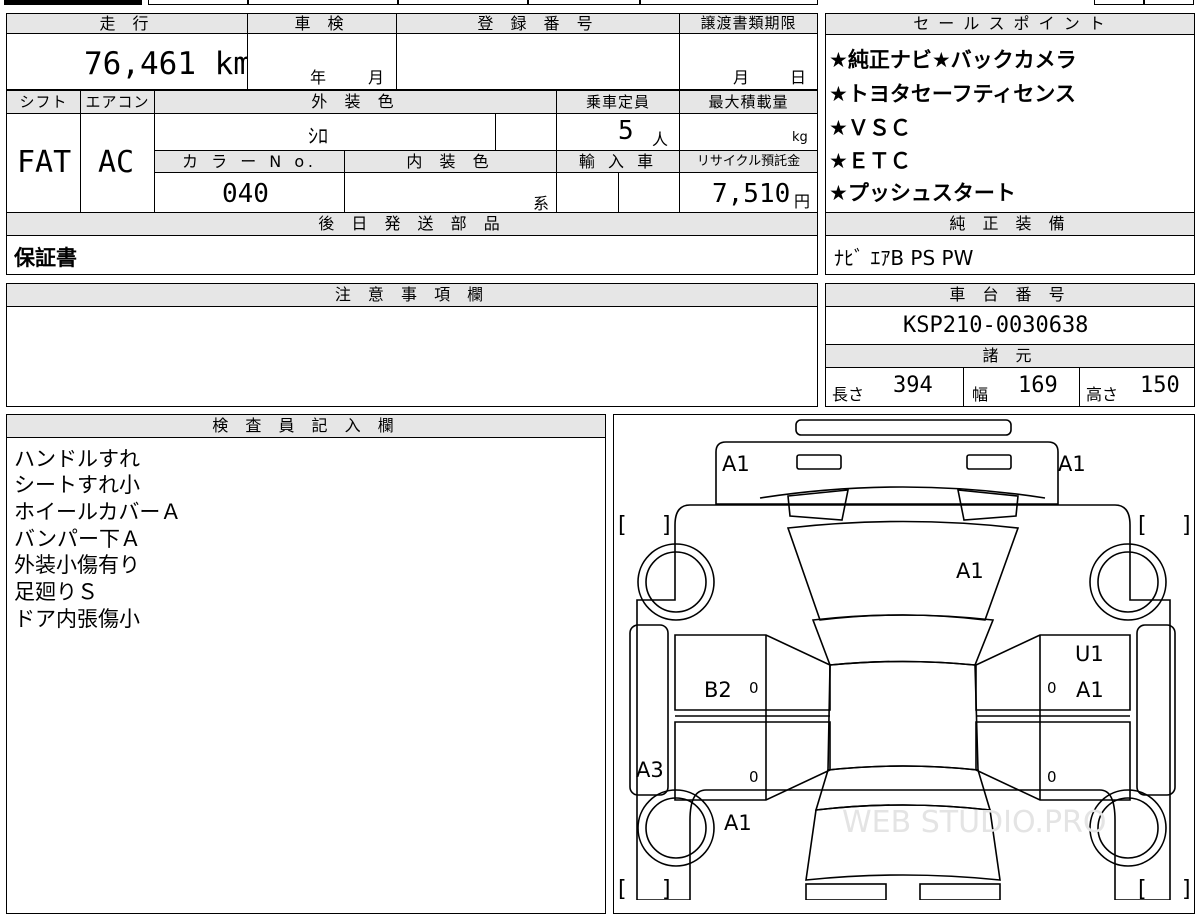 Image resolution: width=1200 pixels, height=914 pixels. I want to click on front-left-wheel-inner, so click(676, 582).